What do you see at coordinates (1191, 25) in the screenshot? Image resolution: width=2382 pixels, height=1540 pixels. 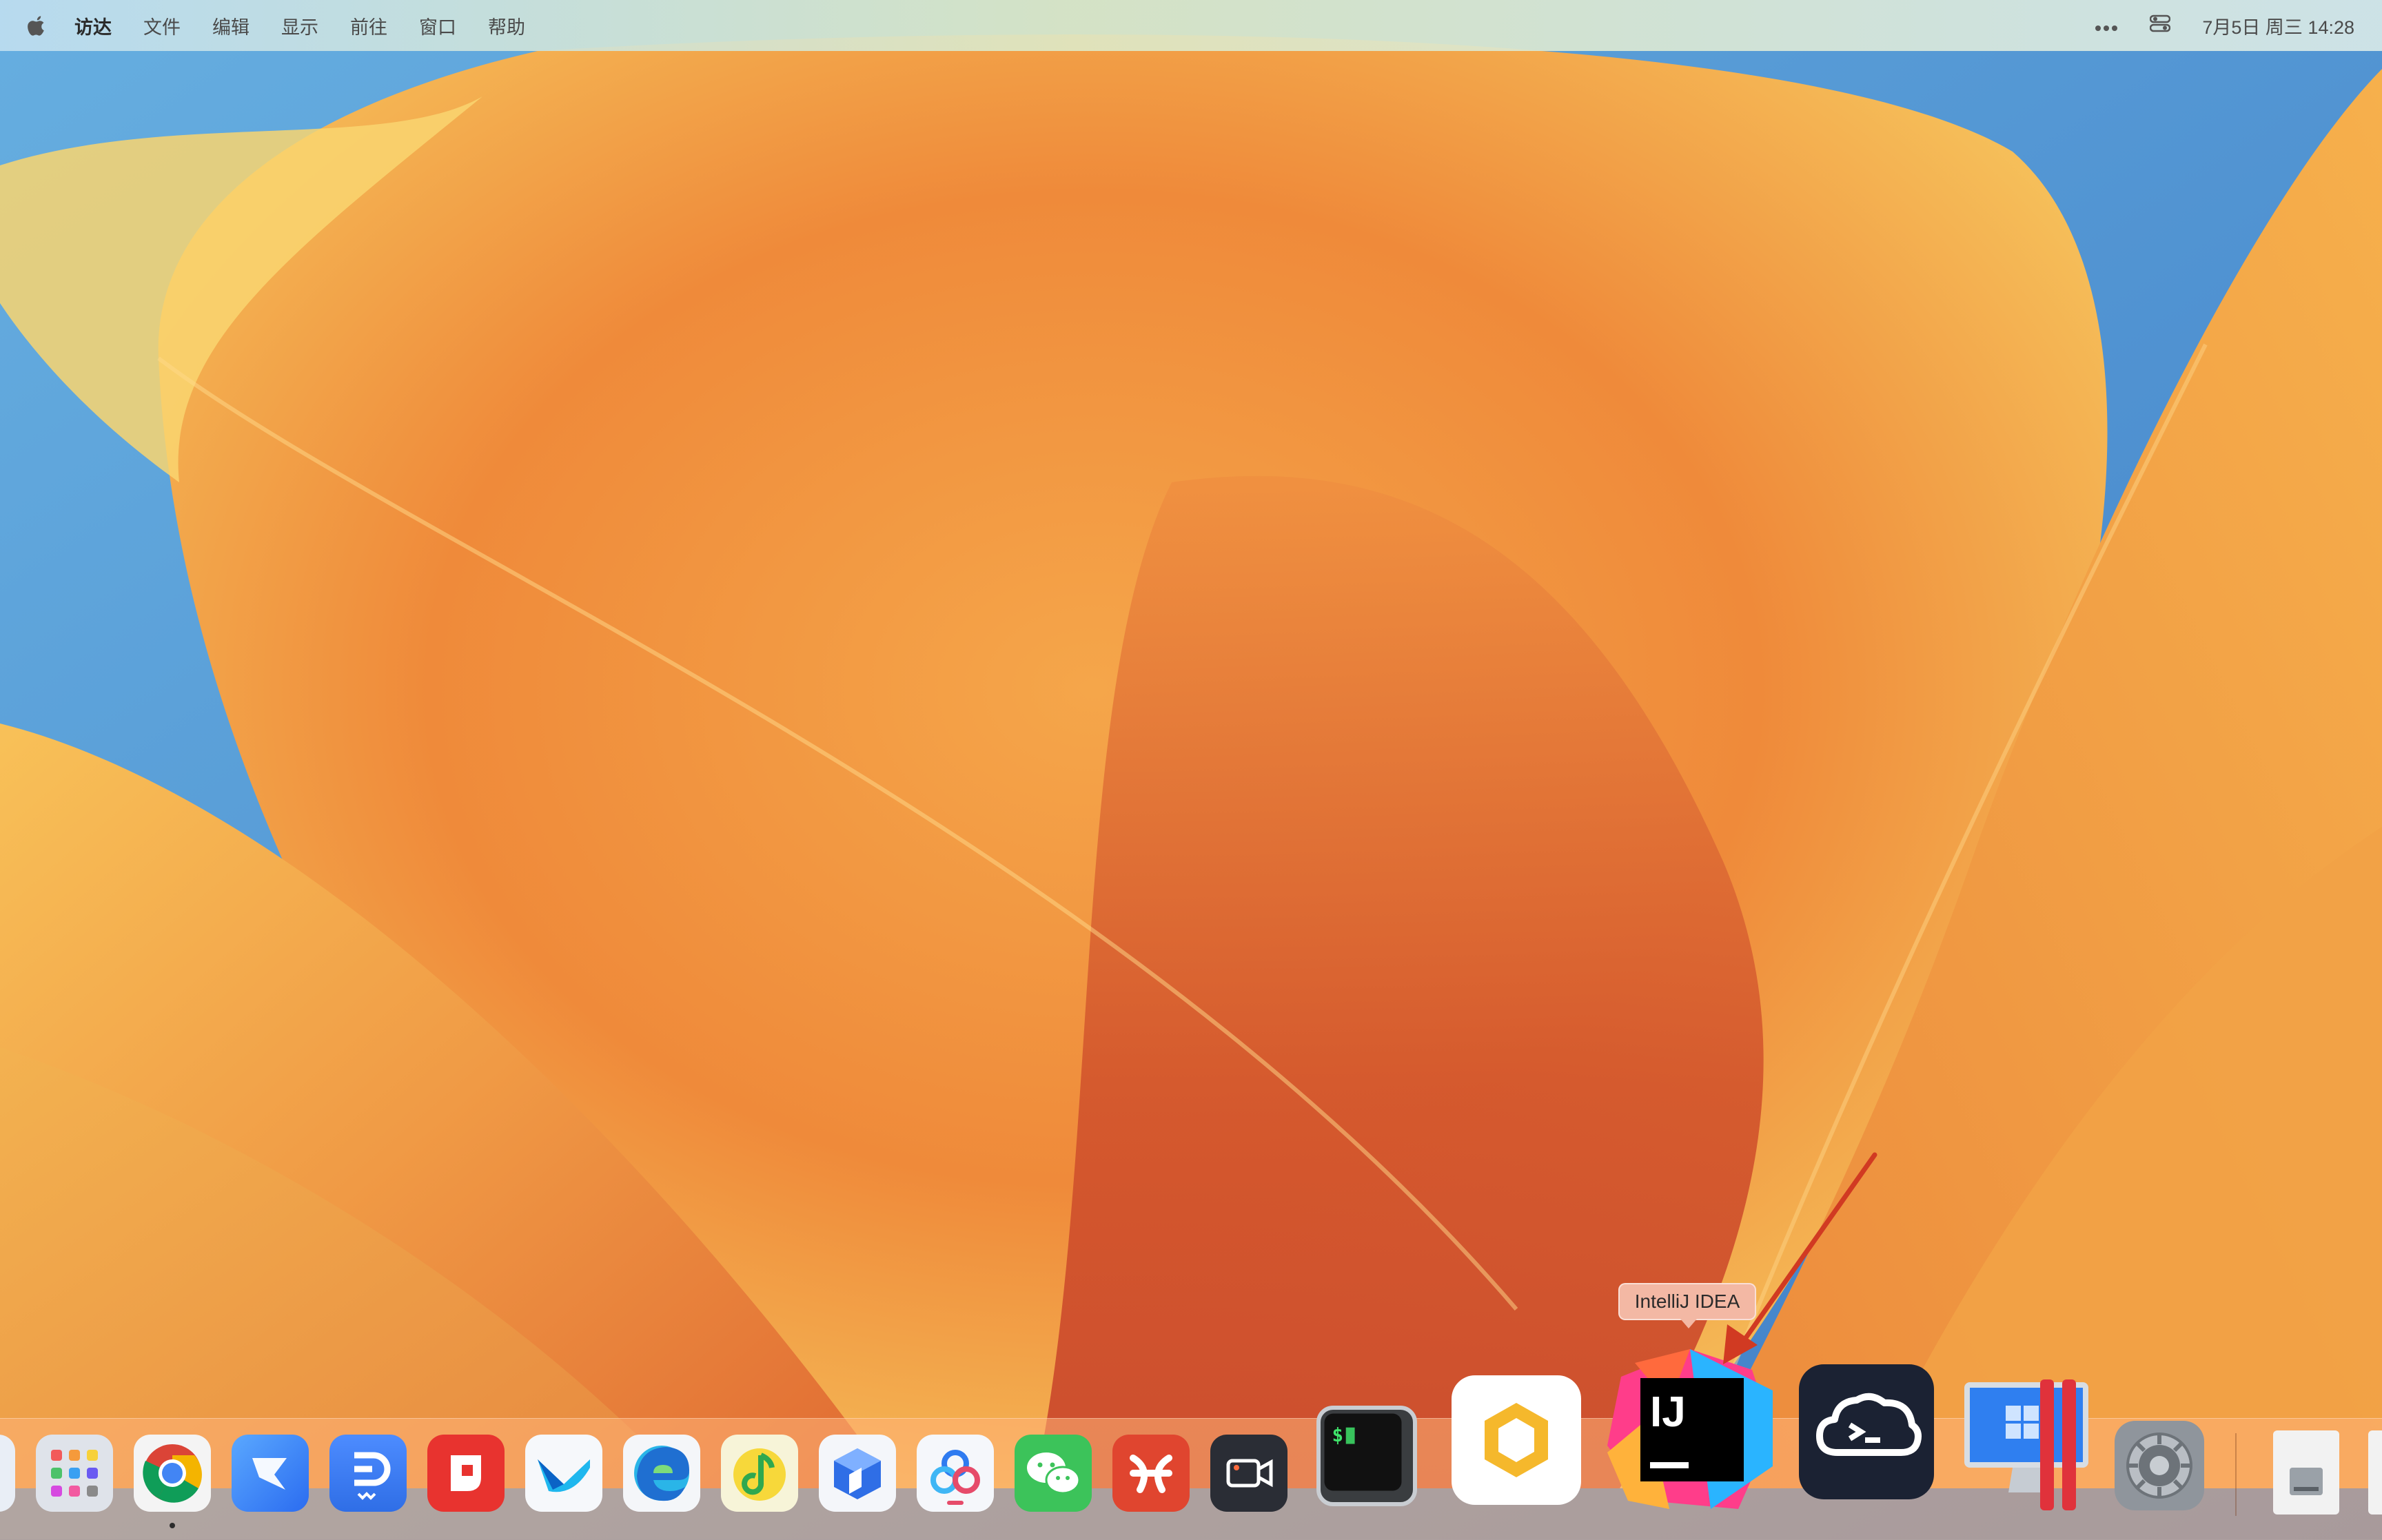 I see `menu-bar: 访达 文件 编辑 显示 前往 窗口 帮助 7月5日 周三 14:28` at bounding box center [1191, 25].